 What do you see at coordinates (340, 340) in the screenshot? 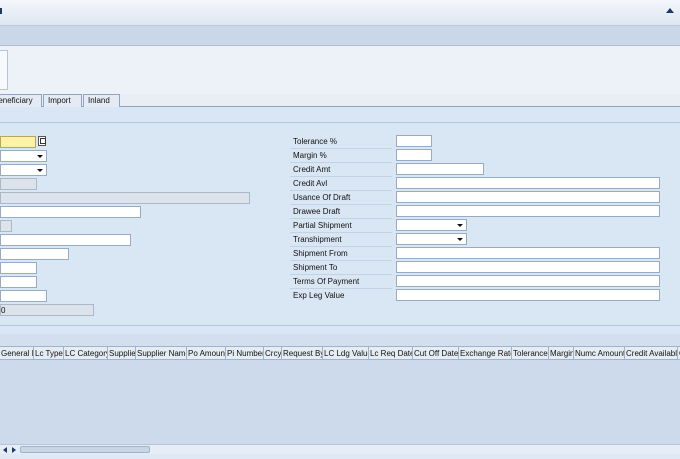
I see `grid-toolbar` at bounding box center [340, 340].